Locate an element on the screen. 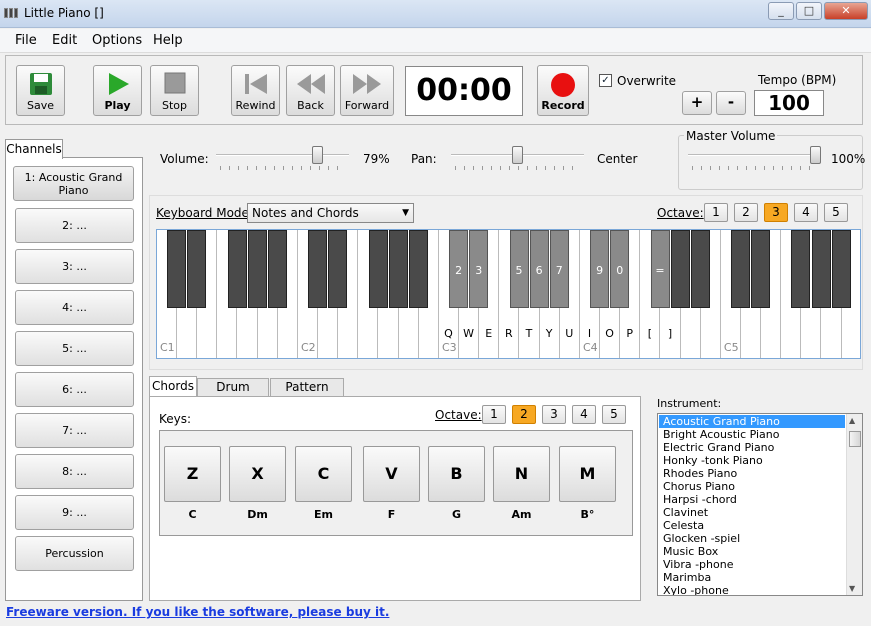 The image size is (871, 626). overwrite-checkbox: ✓ is located at coordinates (605, 80).